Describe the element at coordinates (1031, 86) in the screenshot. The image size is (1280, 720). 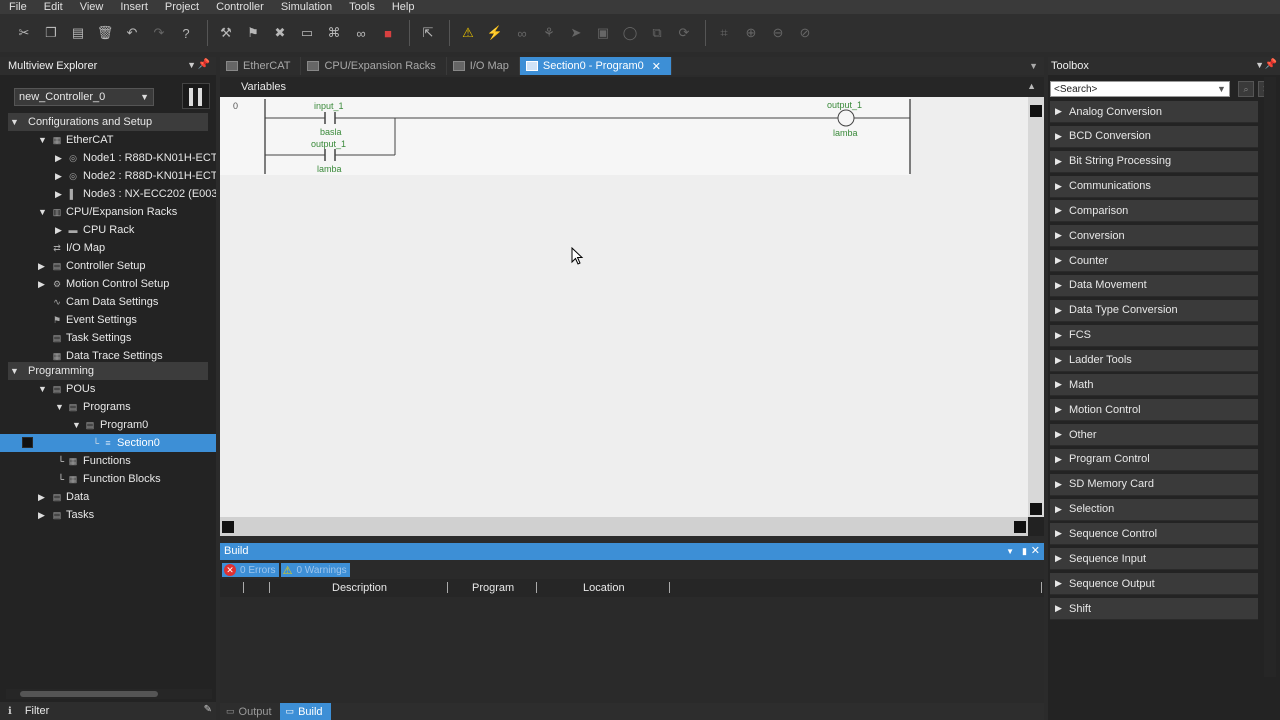
I see `chevron-up-icon: ▲` at that location.